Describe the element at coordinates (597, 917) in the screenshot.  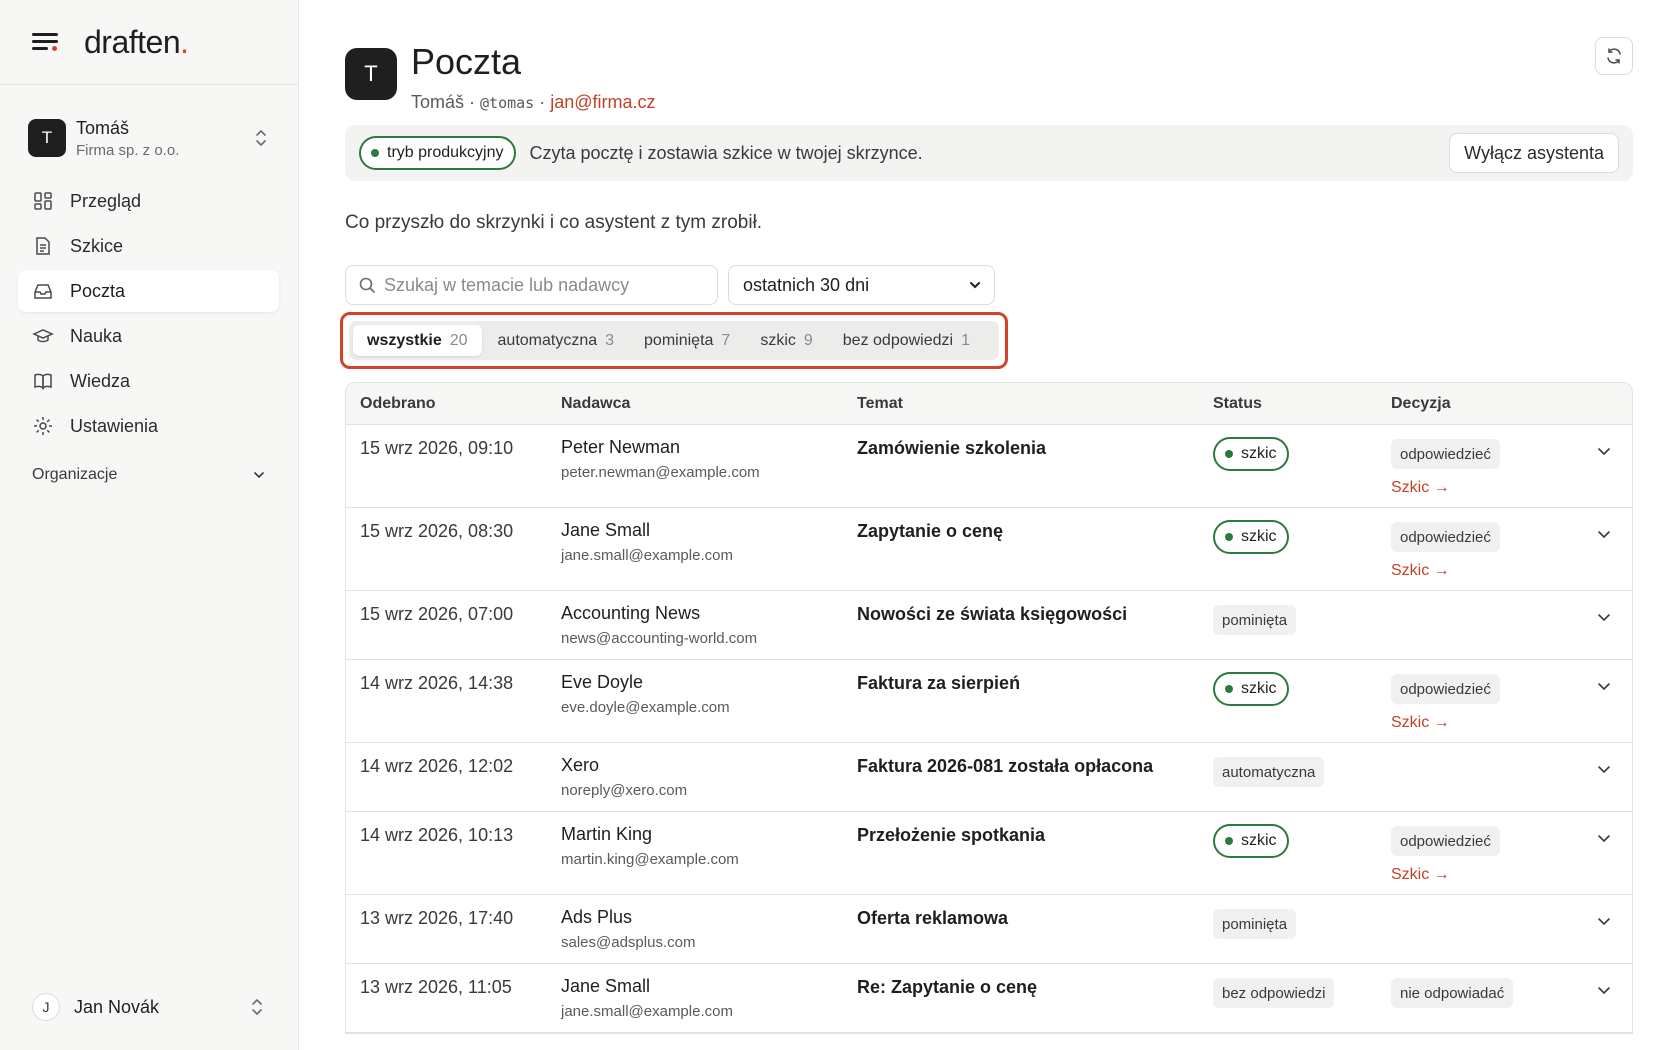
I see `sender-name: Ads Plus` at that location.